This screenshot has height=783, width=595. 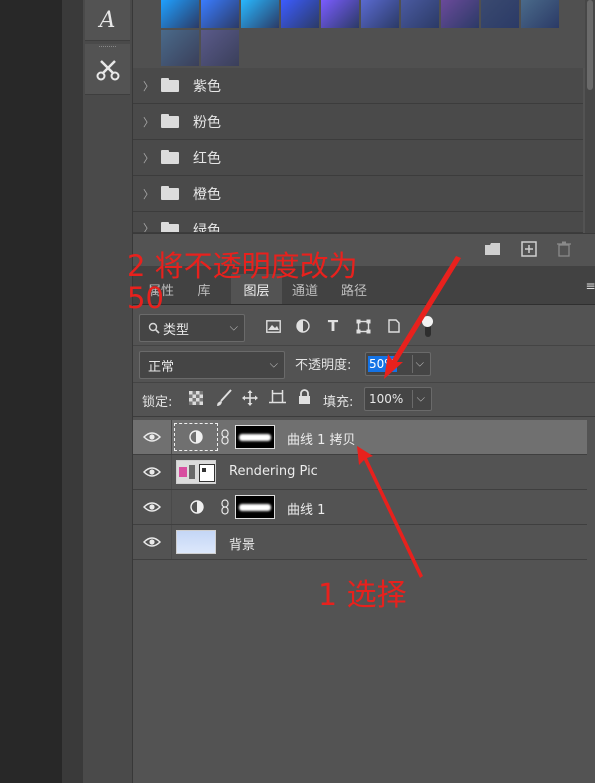 I want to click on lock-transparent-pixels-icon, so click(x=196, y=398).